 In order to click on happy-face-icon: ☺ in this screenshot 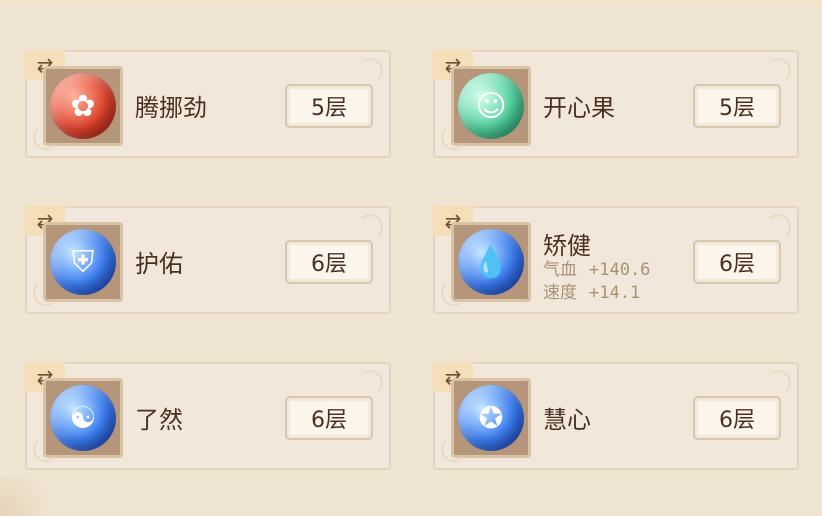, I will do `click(491, 106)`.